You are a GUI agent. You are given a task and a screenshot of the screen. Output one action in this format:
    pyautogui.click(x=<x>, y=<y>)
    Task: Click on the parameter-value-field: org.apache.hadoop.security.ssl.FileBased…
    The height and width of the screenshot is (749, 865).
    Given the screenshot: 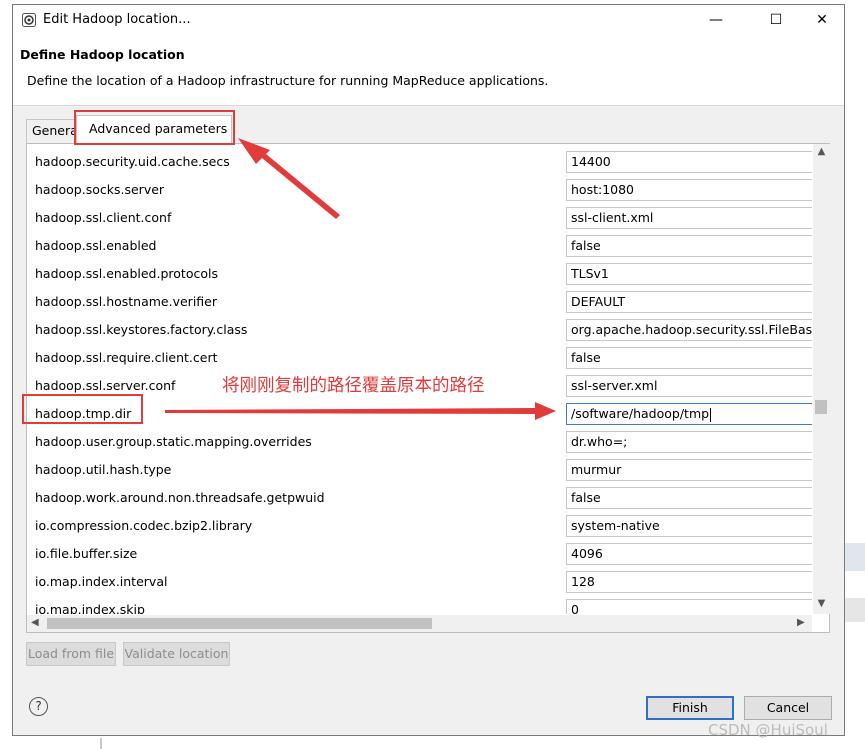 What is the action you would take?
    pyautogui.click(x=689, y=330)
    